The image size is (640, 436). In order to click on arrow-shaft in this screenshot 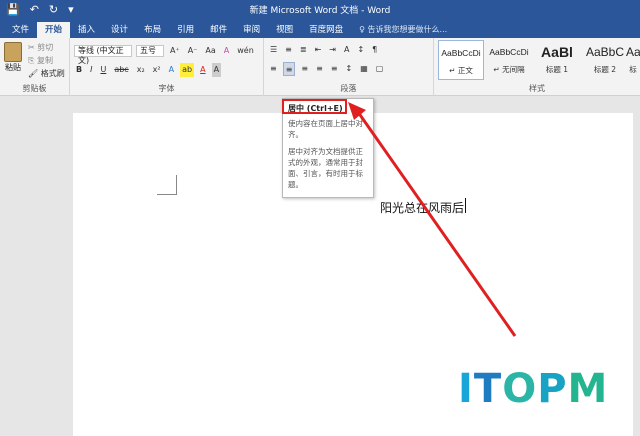, I will do `click(436, 224)`.